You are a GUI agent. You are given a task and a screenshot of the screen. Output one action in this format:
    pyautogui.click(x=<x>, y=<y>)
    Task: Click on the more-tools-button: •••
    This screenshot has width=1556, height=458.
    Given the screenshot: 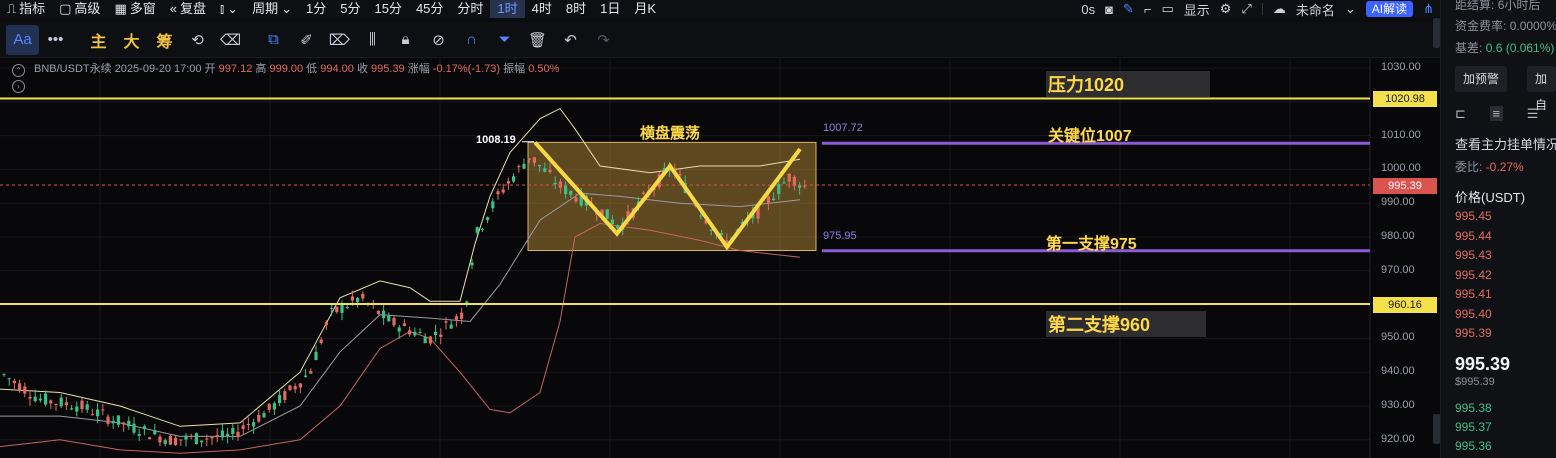 What is the action you would take?
    pyautogui.click(x=55, y=40)
    